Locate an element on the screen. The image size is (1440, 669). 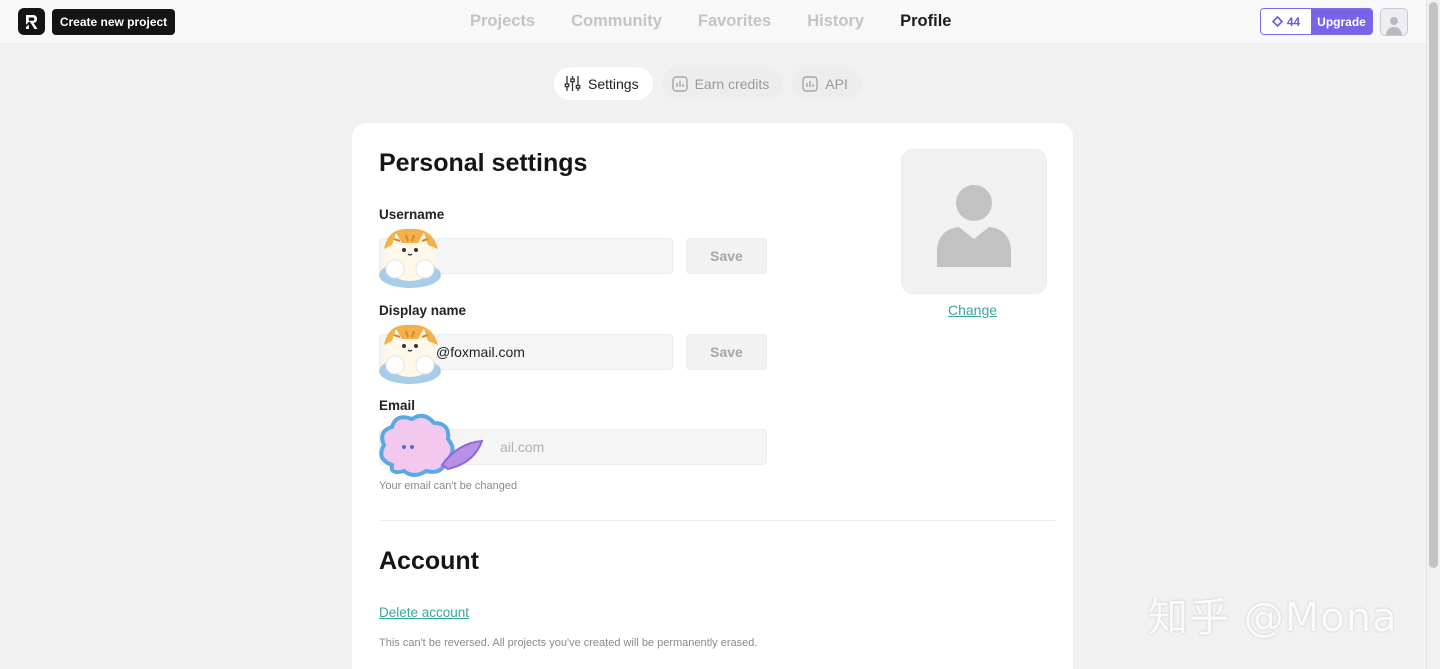
profile-subtabs: Settings Earn credits API is located at coordinates (708, 83).